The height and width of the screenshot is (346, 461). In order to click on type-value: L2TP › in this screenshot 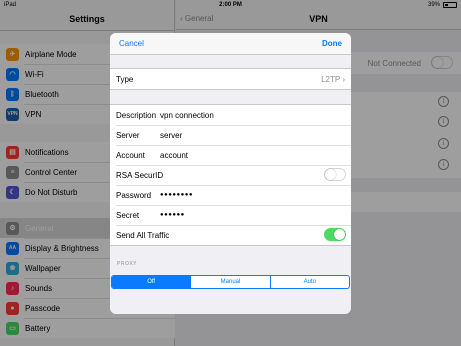, I will do `click(333, 79)`.